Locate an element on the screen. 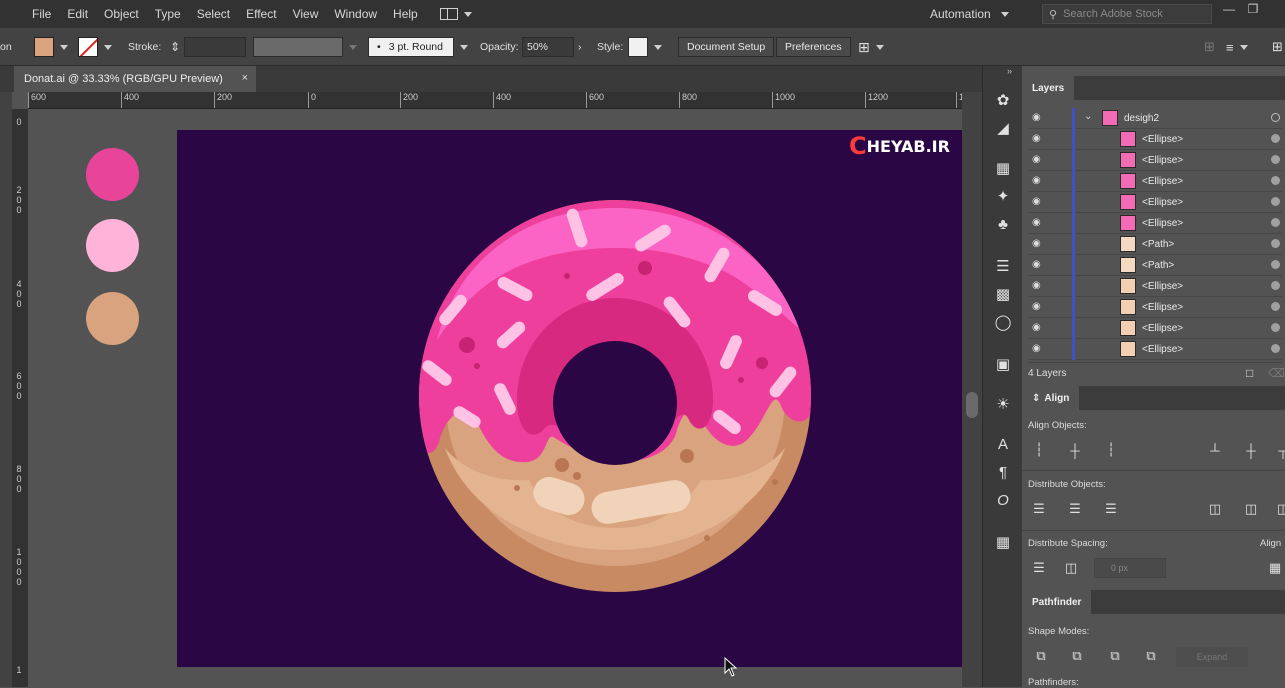 This screenshot has width=1285, height=688. document-setup-button: Document Setup is located at coordinates (726, 47).